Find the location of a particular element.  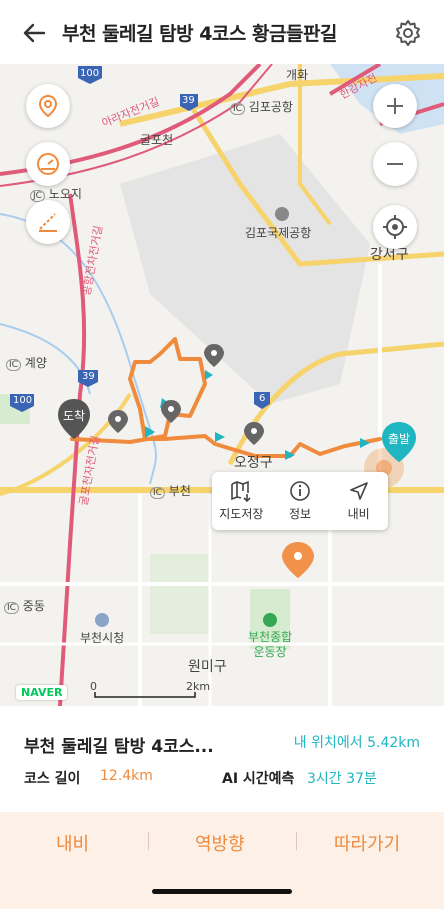

map-label: JC 노오지 is located at coordinates (56, 193).